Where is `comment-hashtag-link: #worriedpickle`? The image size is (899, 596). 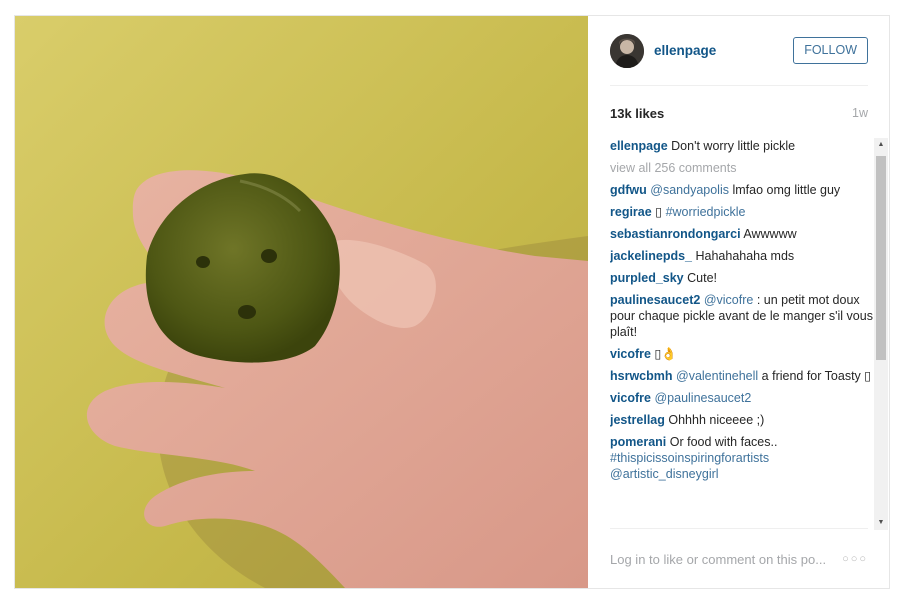 comment-hashtag-link: #worriedpickle is located at coordinates (706, 212).